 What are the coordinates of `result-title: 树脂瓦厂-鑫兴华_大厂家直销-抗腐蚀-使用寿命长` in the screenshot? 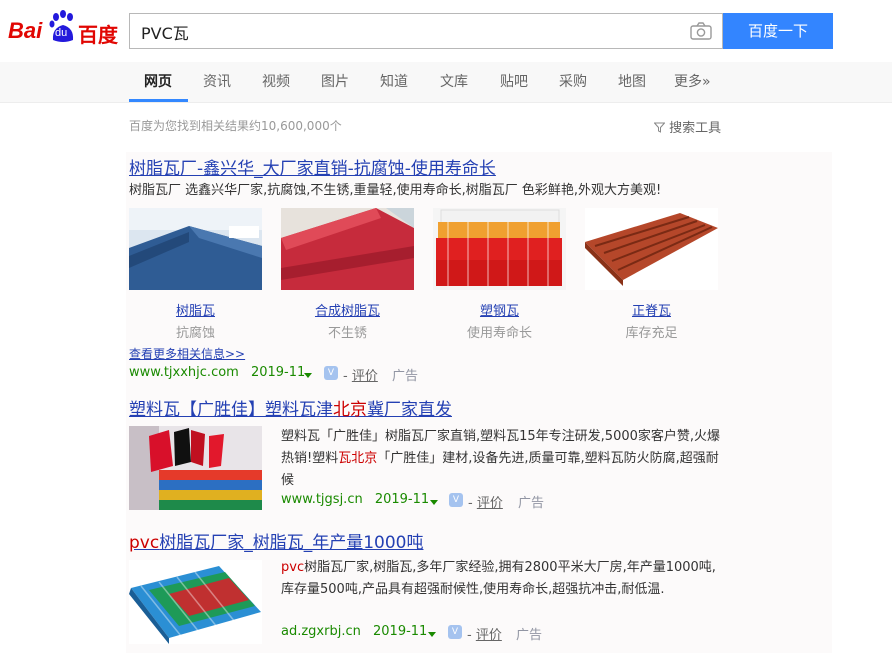 It's located at (312, 166).